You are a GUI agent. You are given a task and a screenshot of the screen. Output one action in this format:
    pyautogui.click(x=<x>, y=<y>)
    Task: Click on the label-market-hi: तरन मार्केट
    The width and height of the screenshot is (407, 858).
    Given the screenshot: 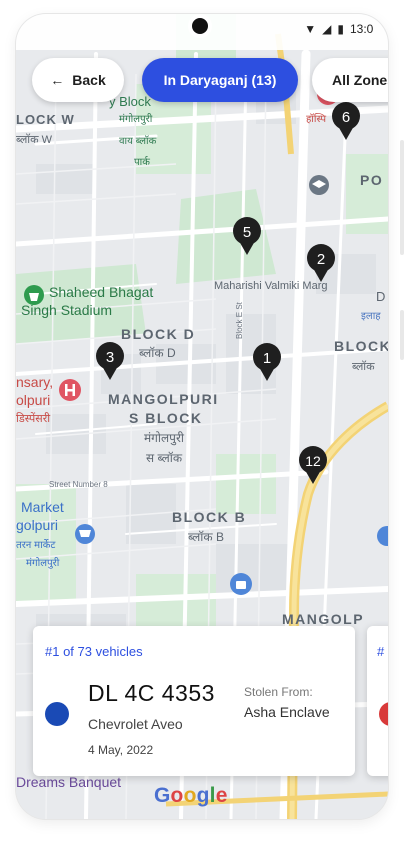 What is the action you would take?
    pyautogui.click(x=36, y=545)
    